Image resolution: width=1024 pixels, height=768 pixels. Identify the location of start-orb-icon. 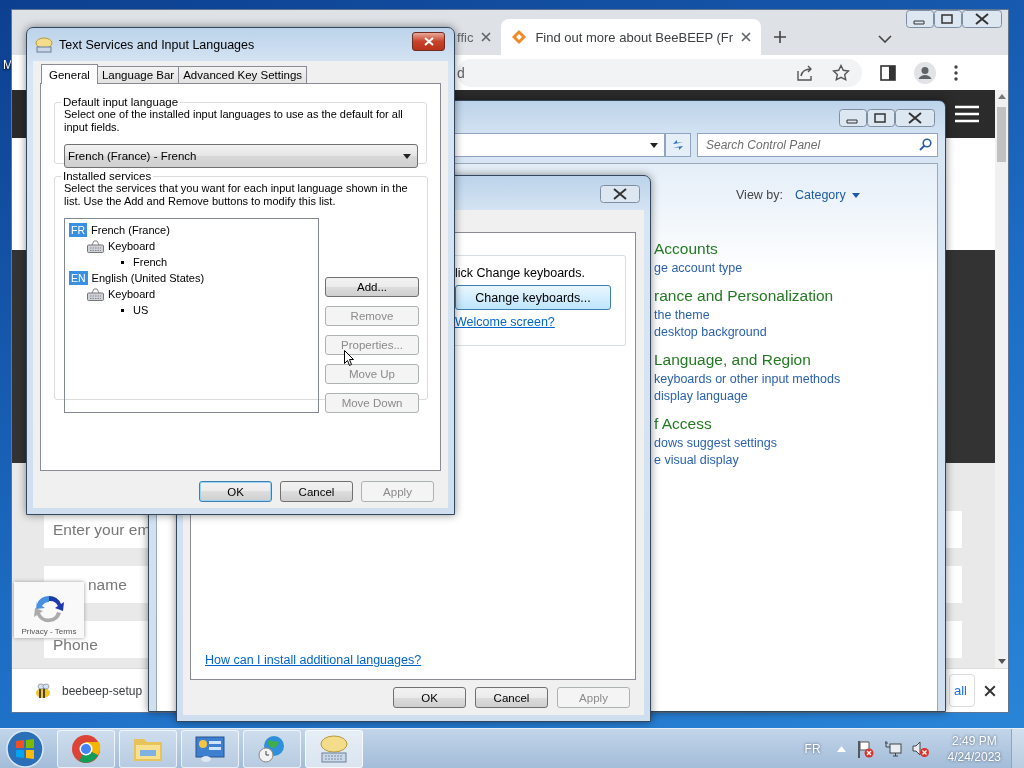
(25, 748).